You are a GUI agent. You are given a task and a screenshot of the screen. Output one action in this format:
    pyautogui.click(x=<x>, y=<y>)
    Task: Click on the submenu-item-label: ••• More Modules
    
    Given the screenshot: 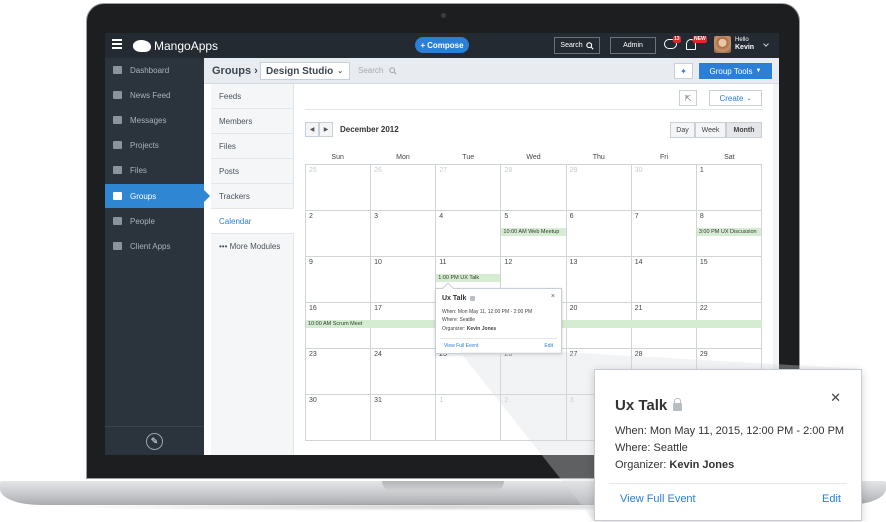 What is the action you would take?
    pyautogui.click(x=250, y=246)
    